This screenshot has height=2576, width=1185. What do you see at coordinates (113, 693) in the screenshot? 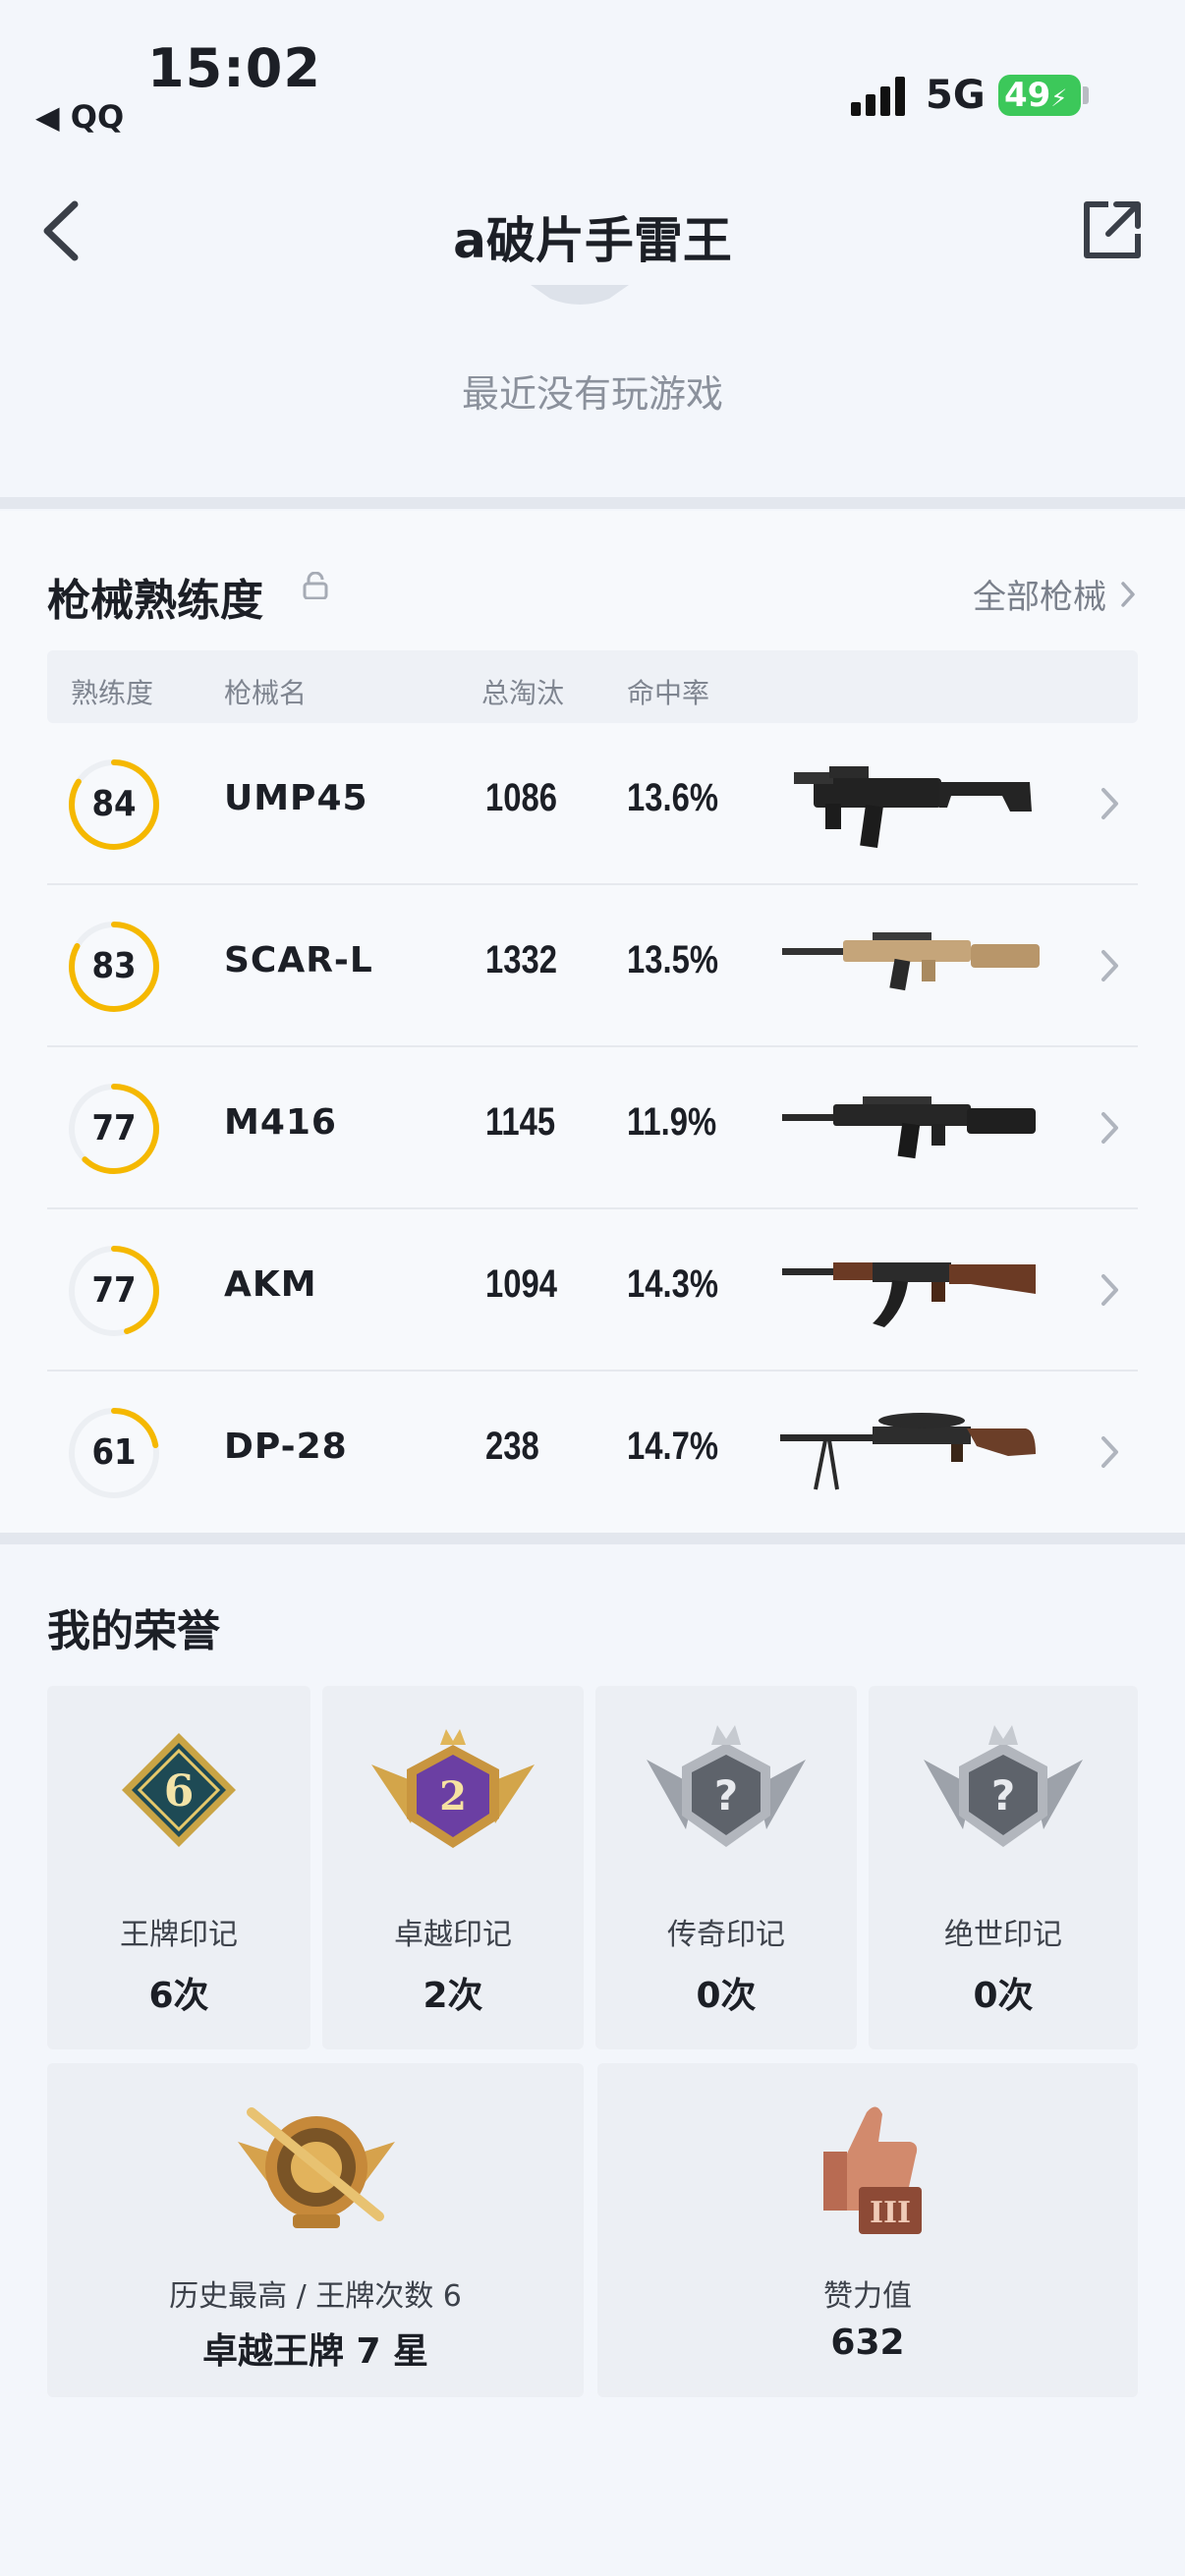
I see `col-mastery: 熟练度` at bounding box center [113, 693].